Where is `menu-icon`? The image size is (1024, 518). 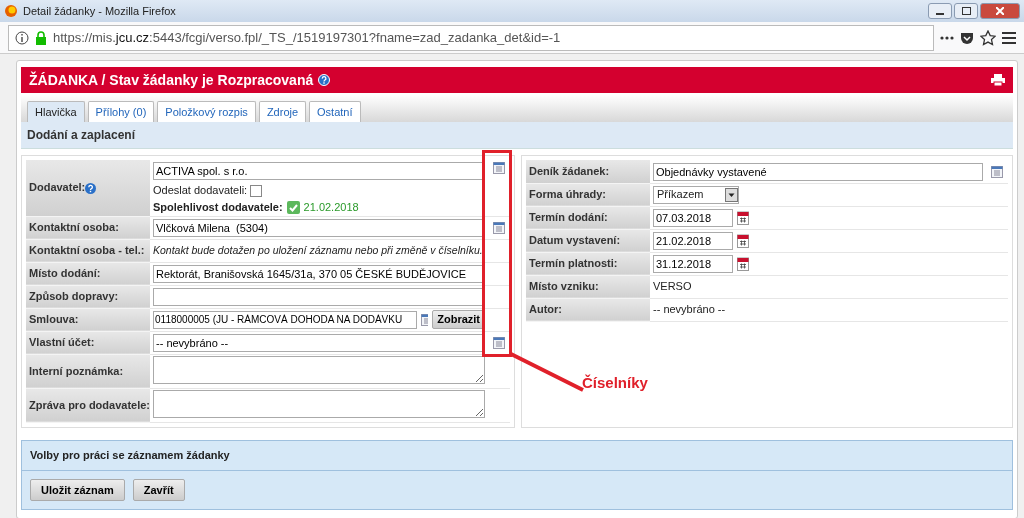 menu-icon is located at coordinates (1009, 37).